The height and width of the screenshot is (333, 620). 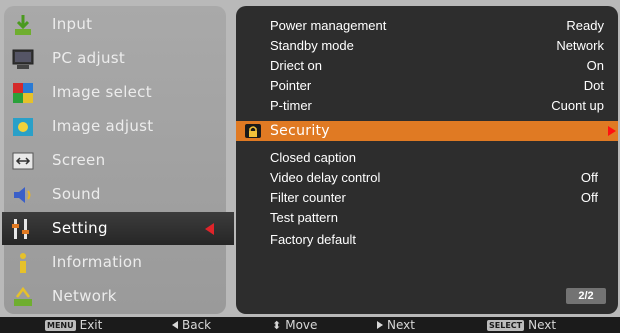 I want to click on hint-label: Exit, so click(x=91, y=325).